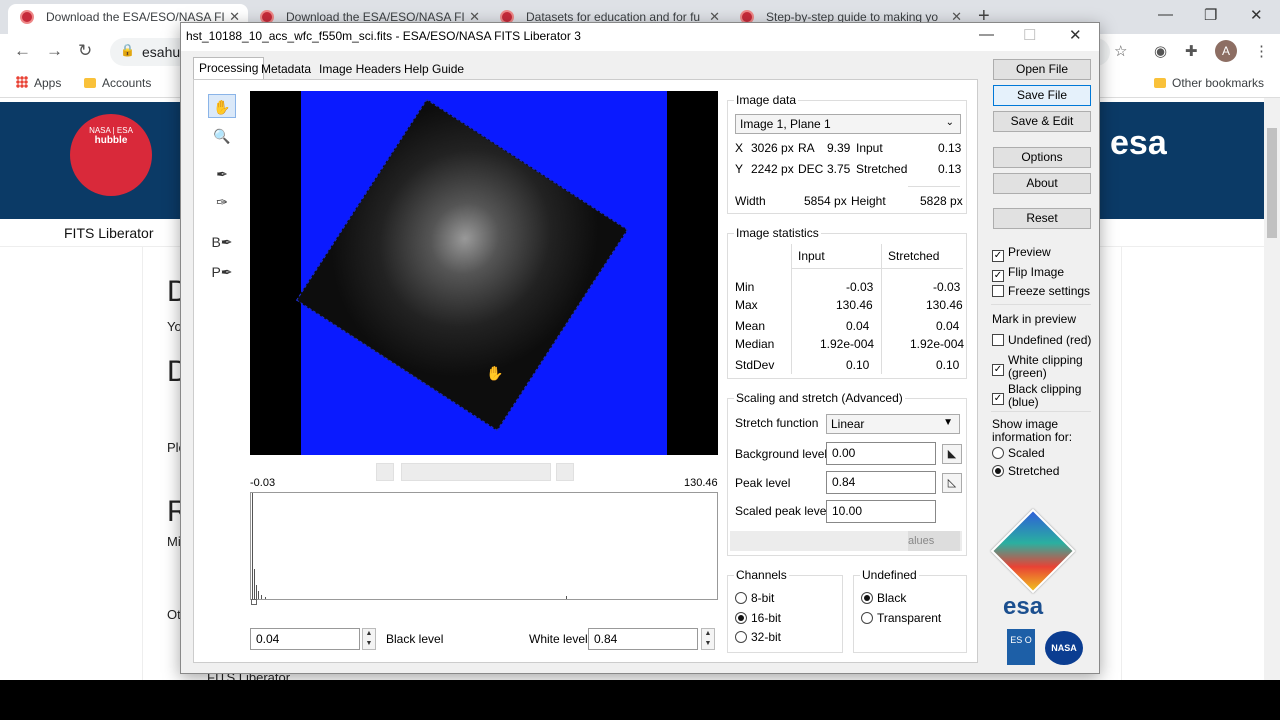 The image size is (1280, 720). Describe the element at coordinates (998, 291) in the screenshot. I see `checkbox-icon` at that location.